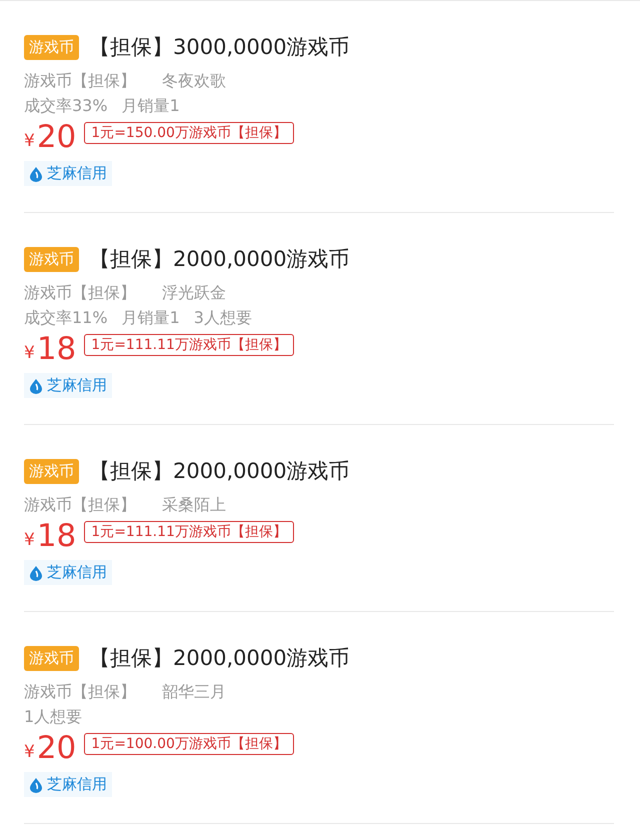 The height and width of the screenshot is (831, 640). I want to click on listing-title: 【担保】3000,0000游戏币, so click(219, 47).